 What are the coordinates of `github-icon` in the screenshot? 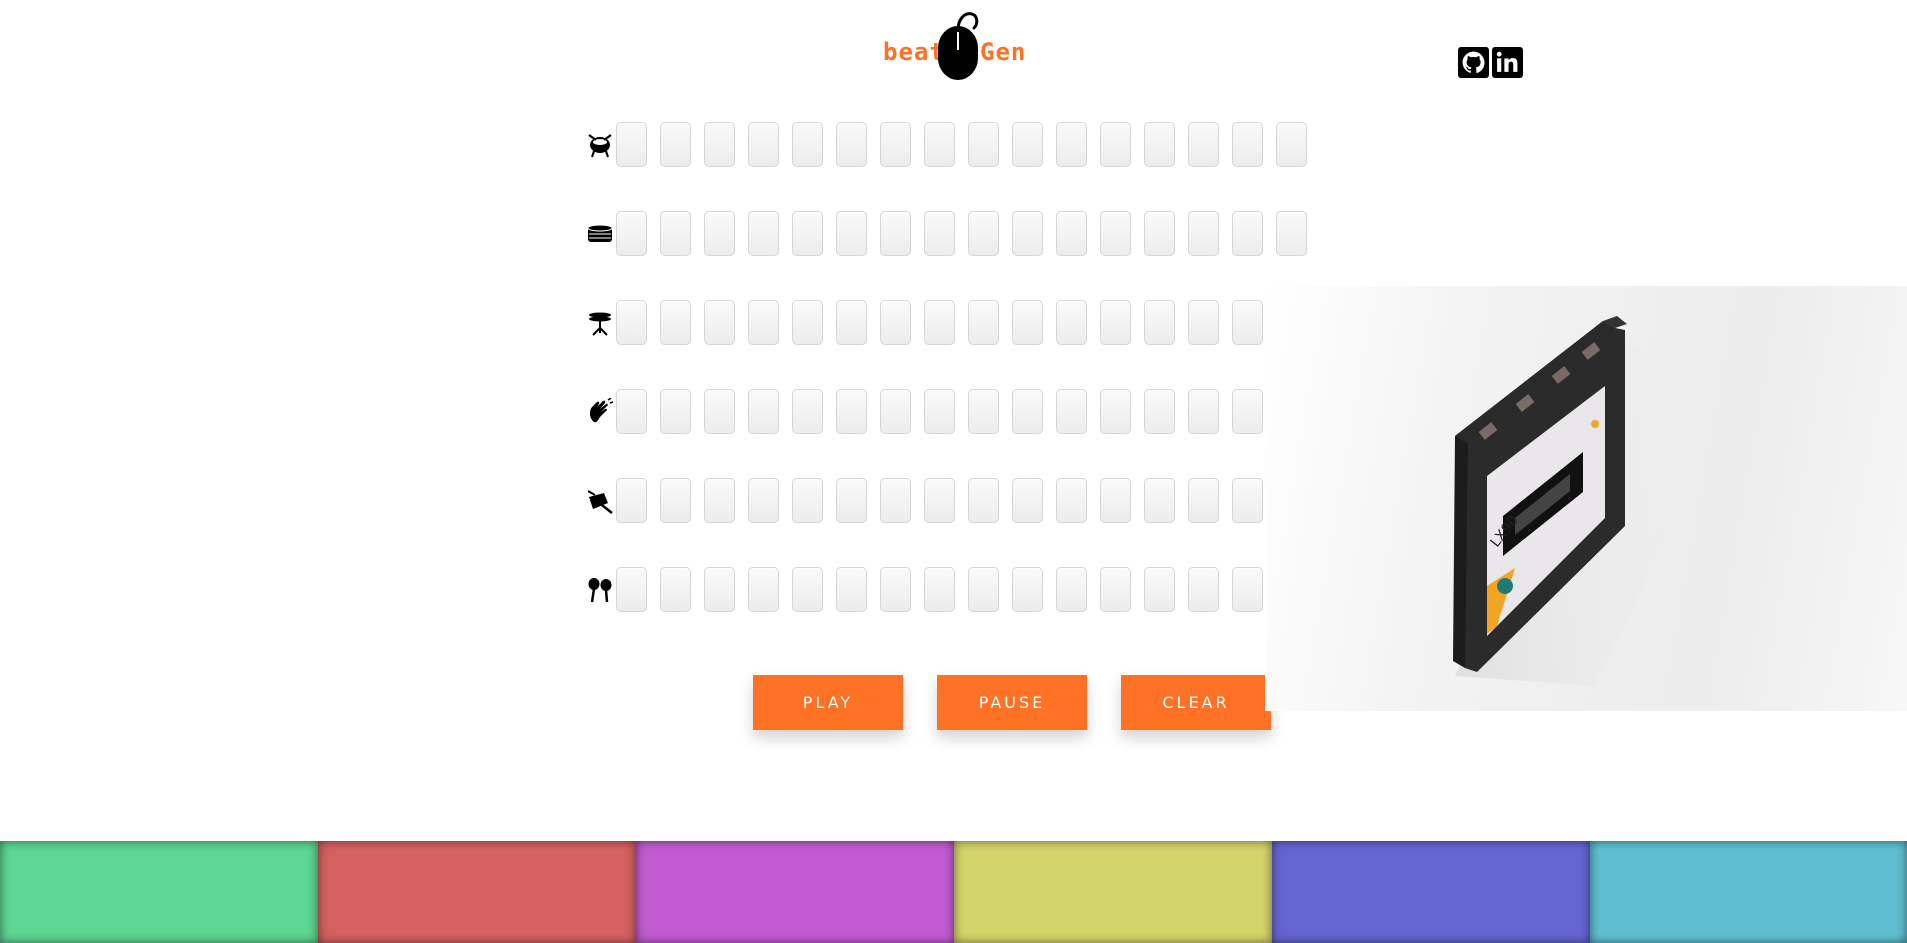 It's located at (1473, 62).